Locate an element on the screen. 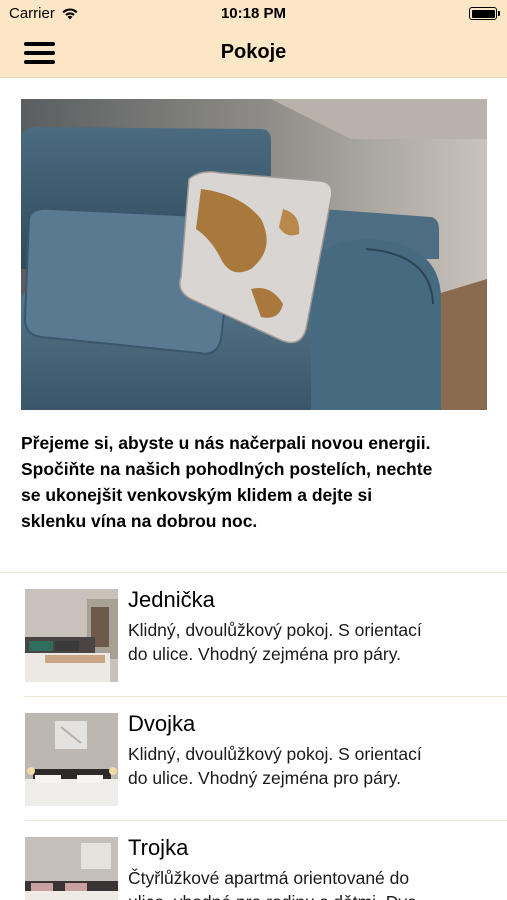 The image size is (507, 900). battery-icon is located at coordinates (484, 13).